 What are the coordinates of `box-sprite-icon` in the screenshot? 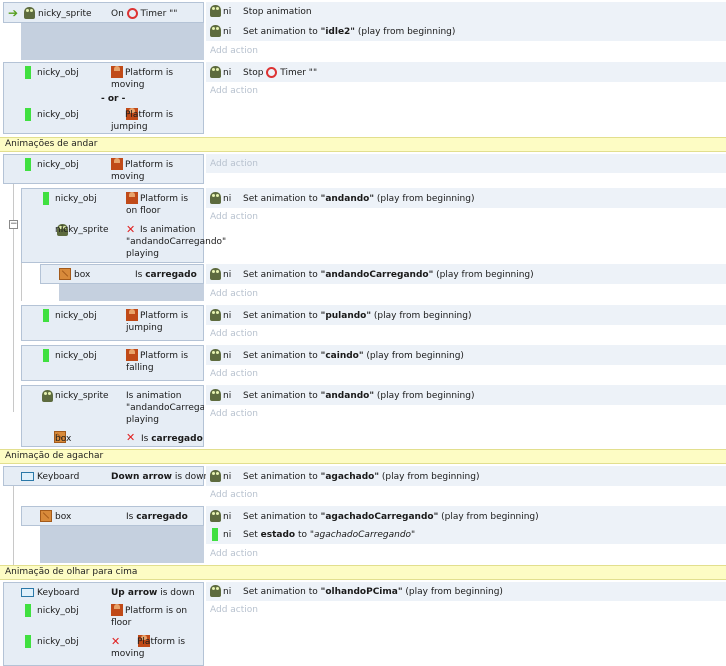 It's located at (65, 274).